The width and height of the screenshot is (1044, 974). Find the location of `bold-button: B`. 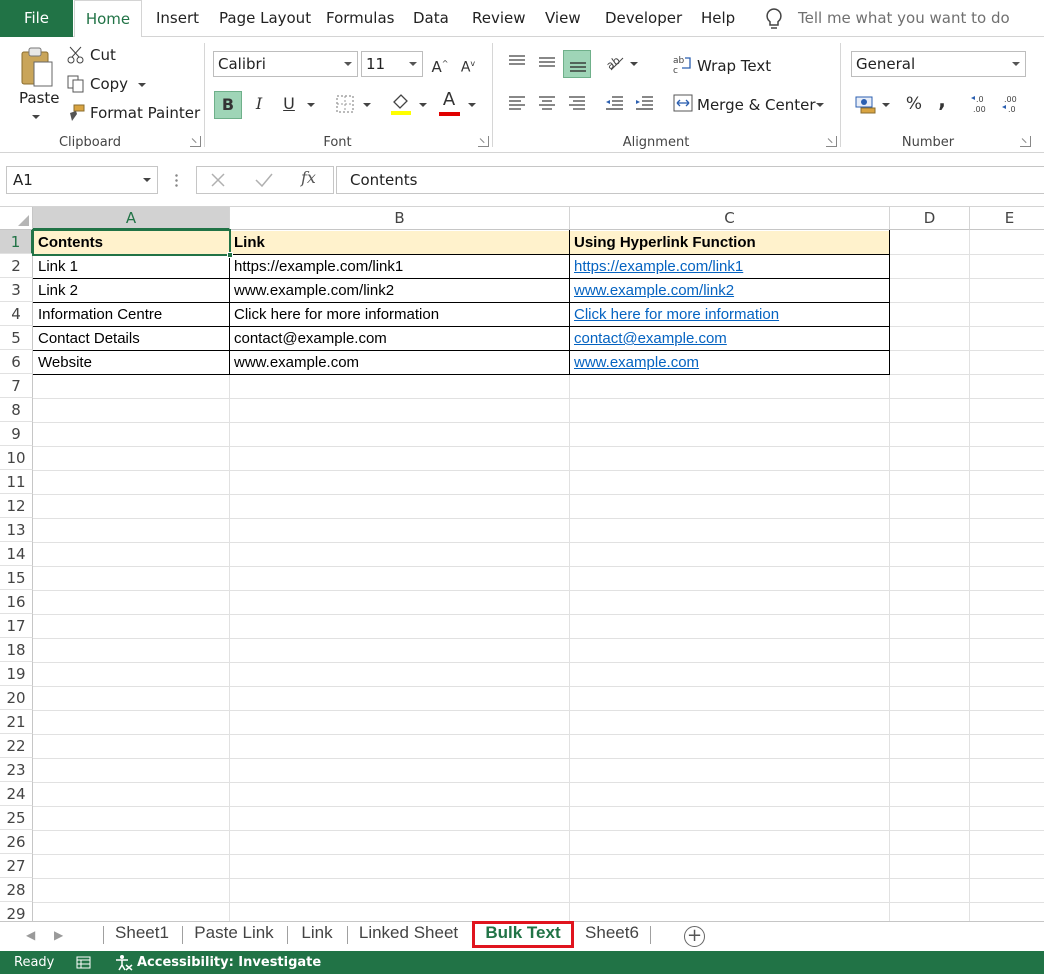

bold-button: B is located at coordinates (228, 105).